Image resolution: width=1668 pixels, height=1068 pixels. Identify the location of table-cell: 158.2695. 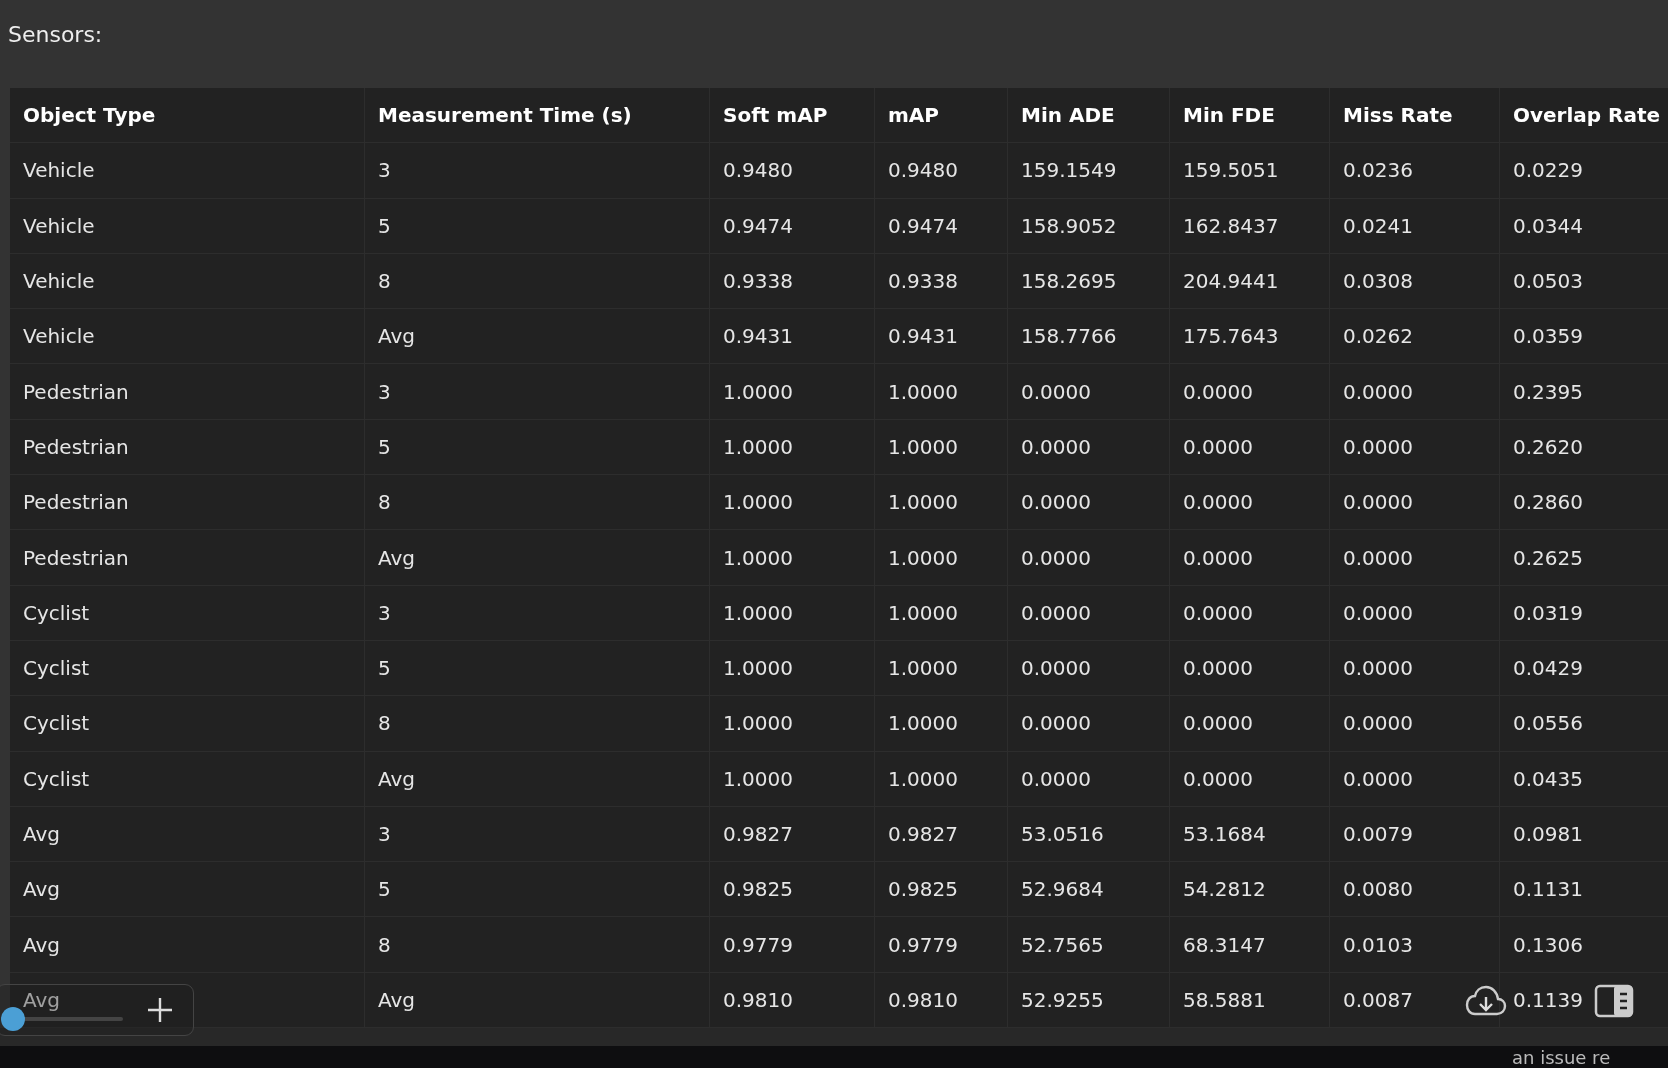
(1089, 281).